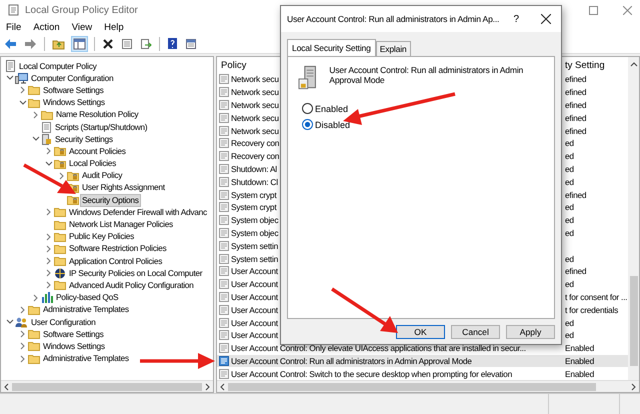  I want to click on policy-name: Shutdown: Al, so click(254, 169).